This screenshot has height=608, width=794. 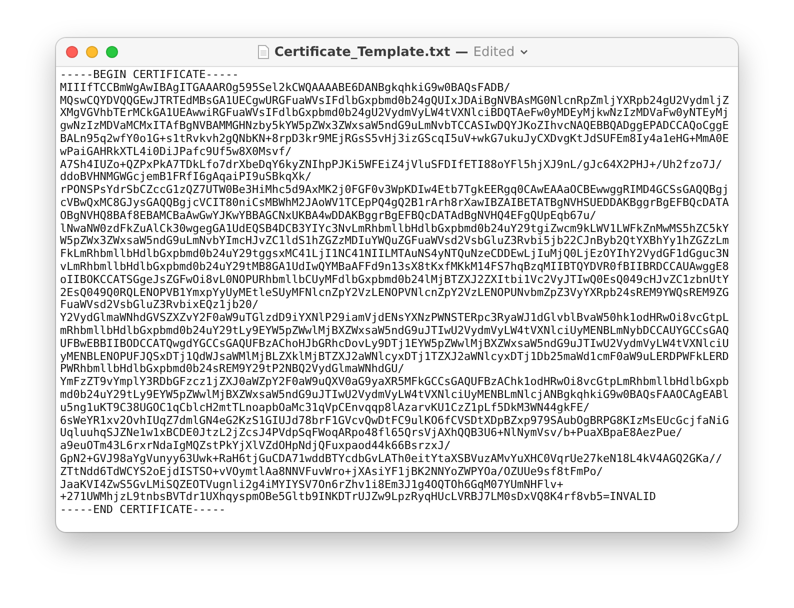 I want to click on chevron-icon, so click(x=524, y=52).